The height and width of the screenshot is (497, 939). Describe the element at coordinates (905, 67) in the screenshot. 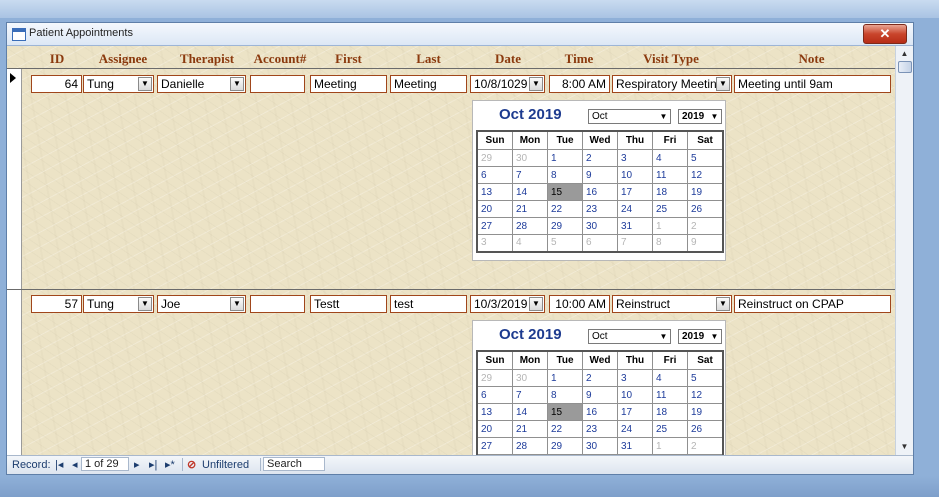

I see `scroll-thumb` at that location.